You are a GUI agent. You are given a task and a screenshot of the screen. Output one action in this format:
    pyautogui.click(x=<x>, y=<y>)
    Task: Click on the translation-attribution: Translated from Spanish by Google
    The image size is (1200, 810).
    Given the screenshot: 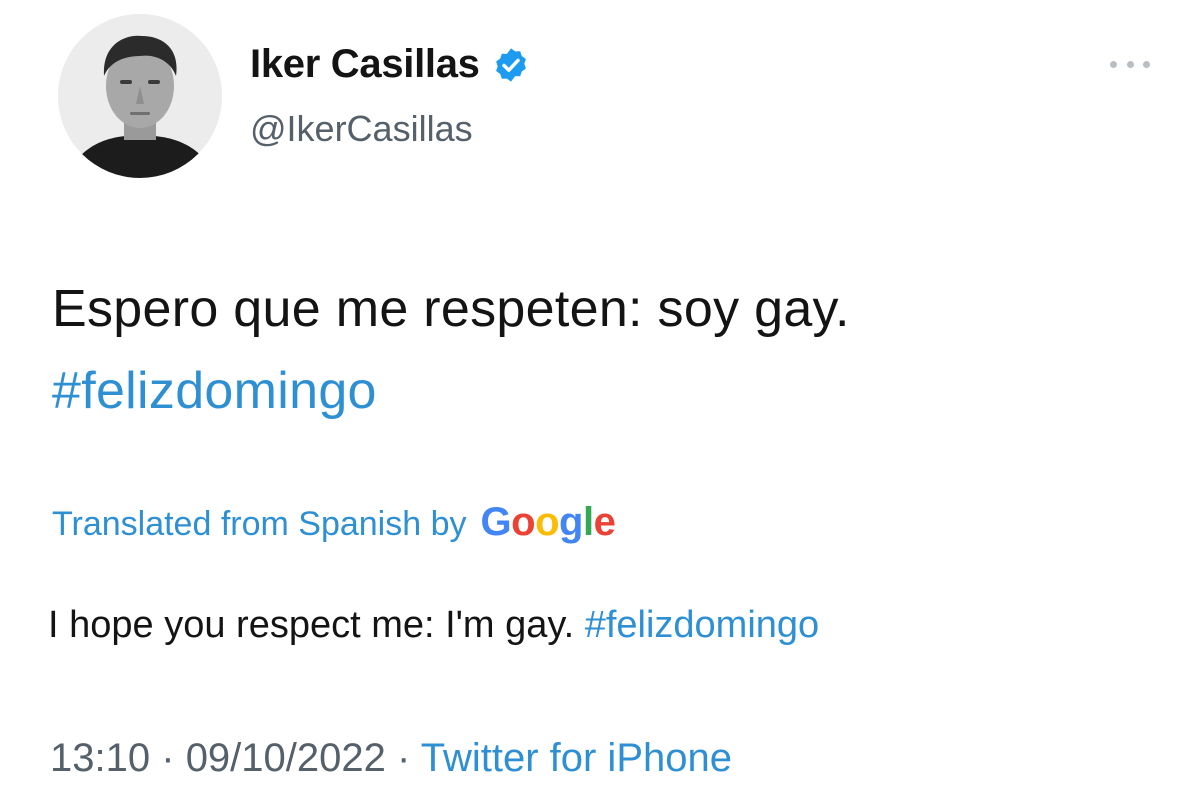 What is the action you would take?
    pyautogui.click(x=334, y=522)
    